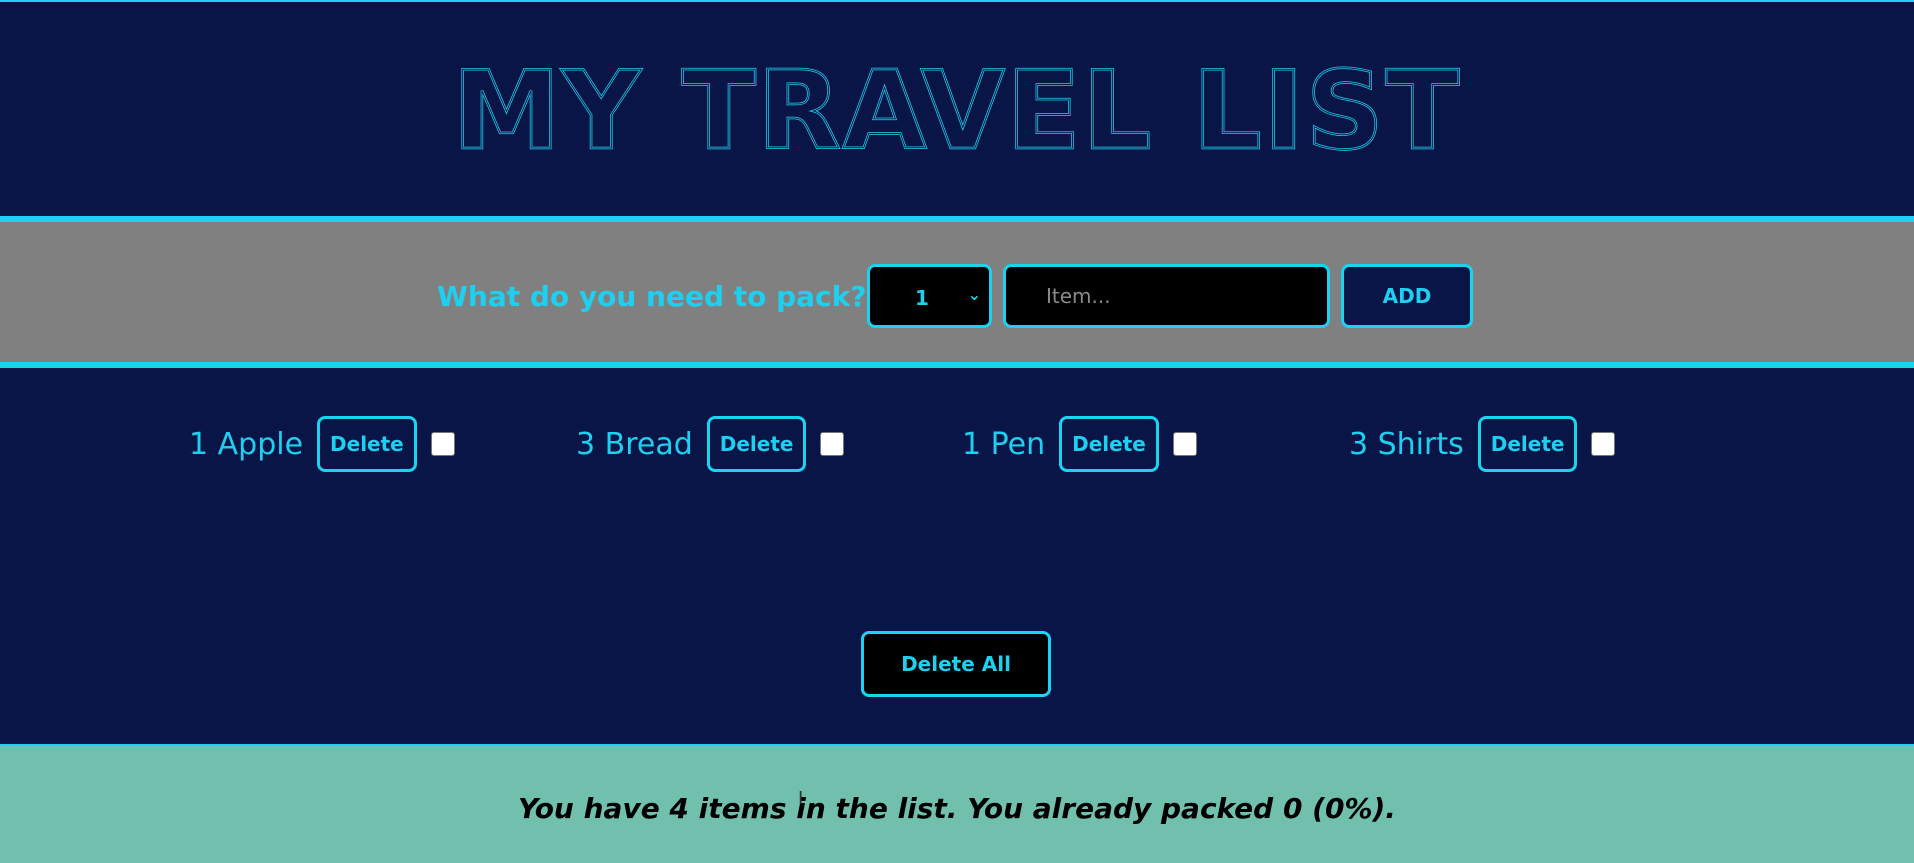 Image resolution: width=1914 pixels, height=863 pixels. I want to click on item-label: 3 Bread, so click(634, 444).